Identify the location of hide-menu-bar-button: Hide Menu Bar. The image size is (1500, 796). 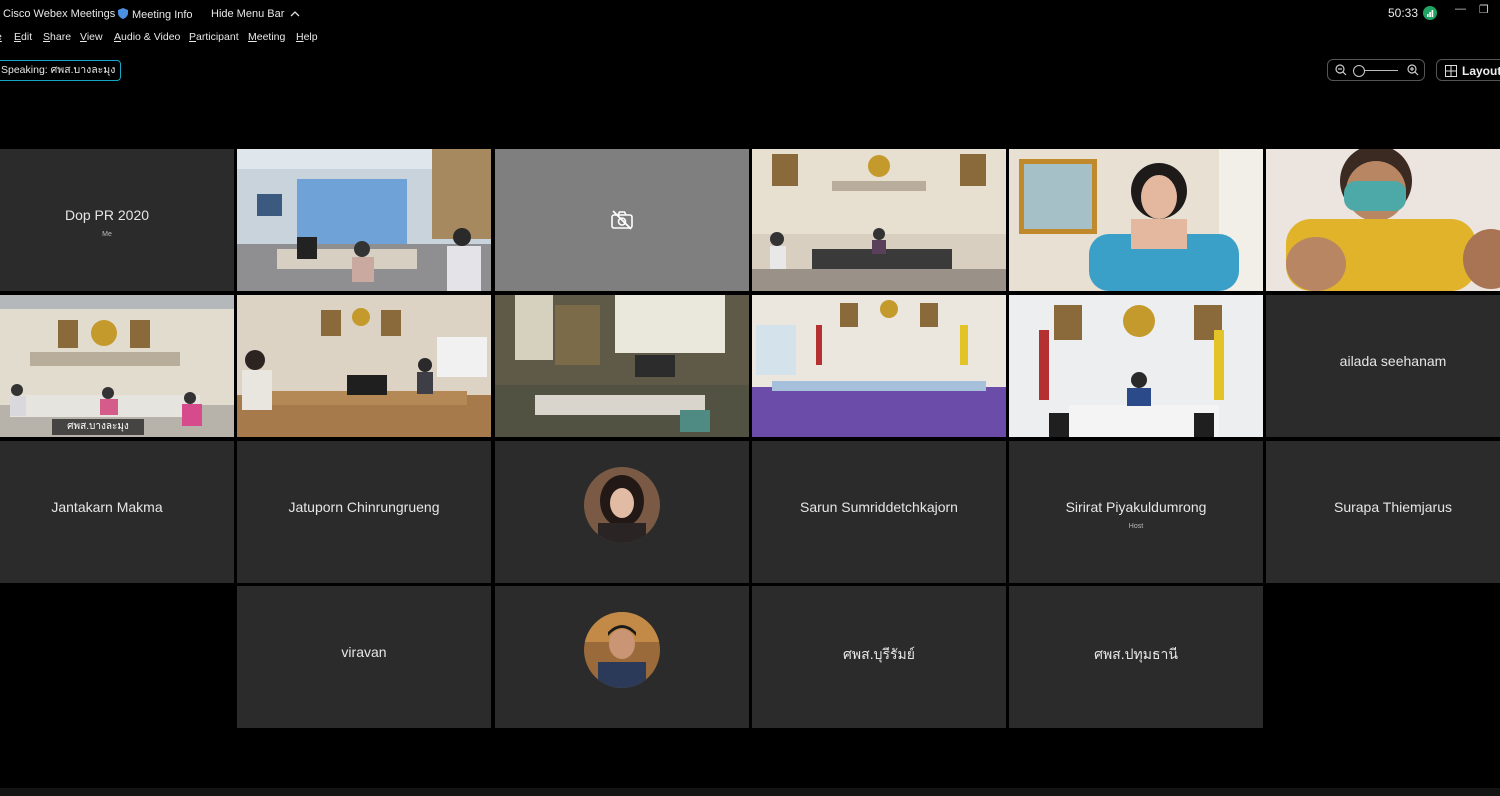
(255, 14).